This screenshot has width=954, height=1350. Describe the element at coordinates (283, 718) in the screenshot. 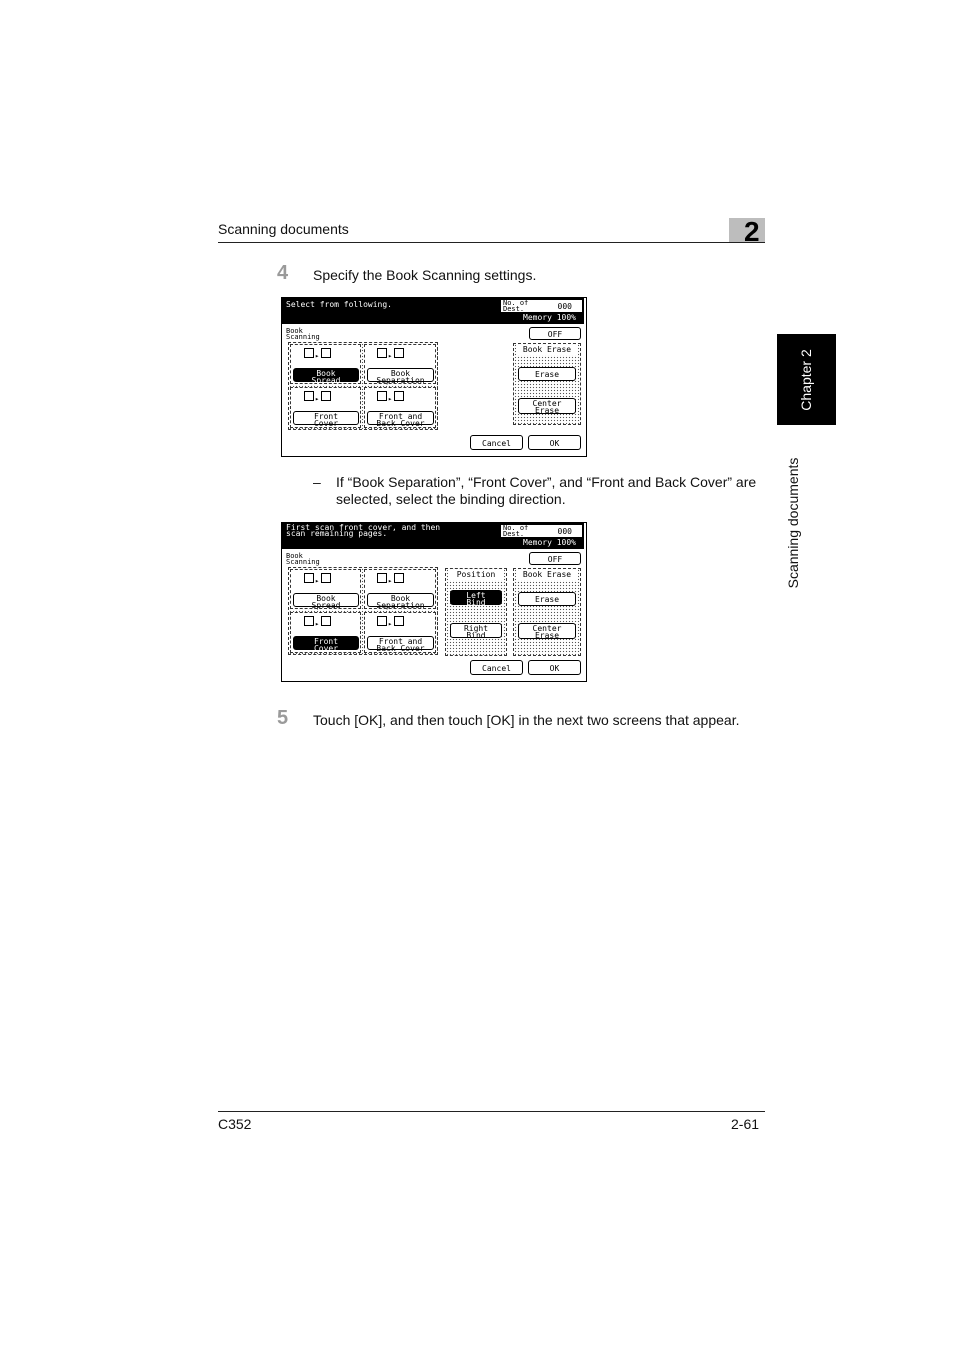

I see `step-number: 5` at that location.